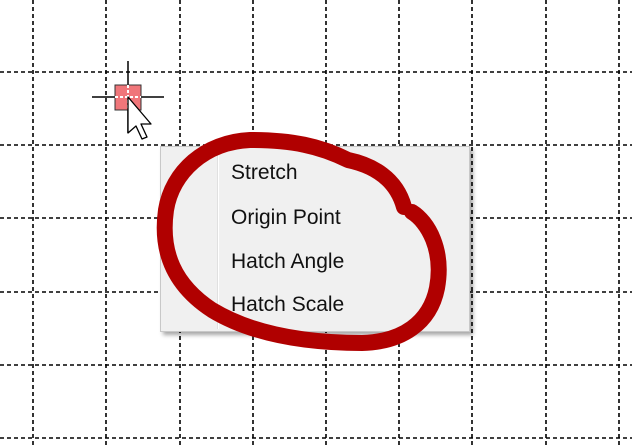 The width and height of the screenshot is (632, 446). Describe the element at coordinates (315, 218) in the screenshot. I see `menu-item-origin-point: Origin Point` at that location.